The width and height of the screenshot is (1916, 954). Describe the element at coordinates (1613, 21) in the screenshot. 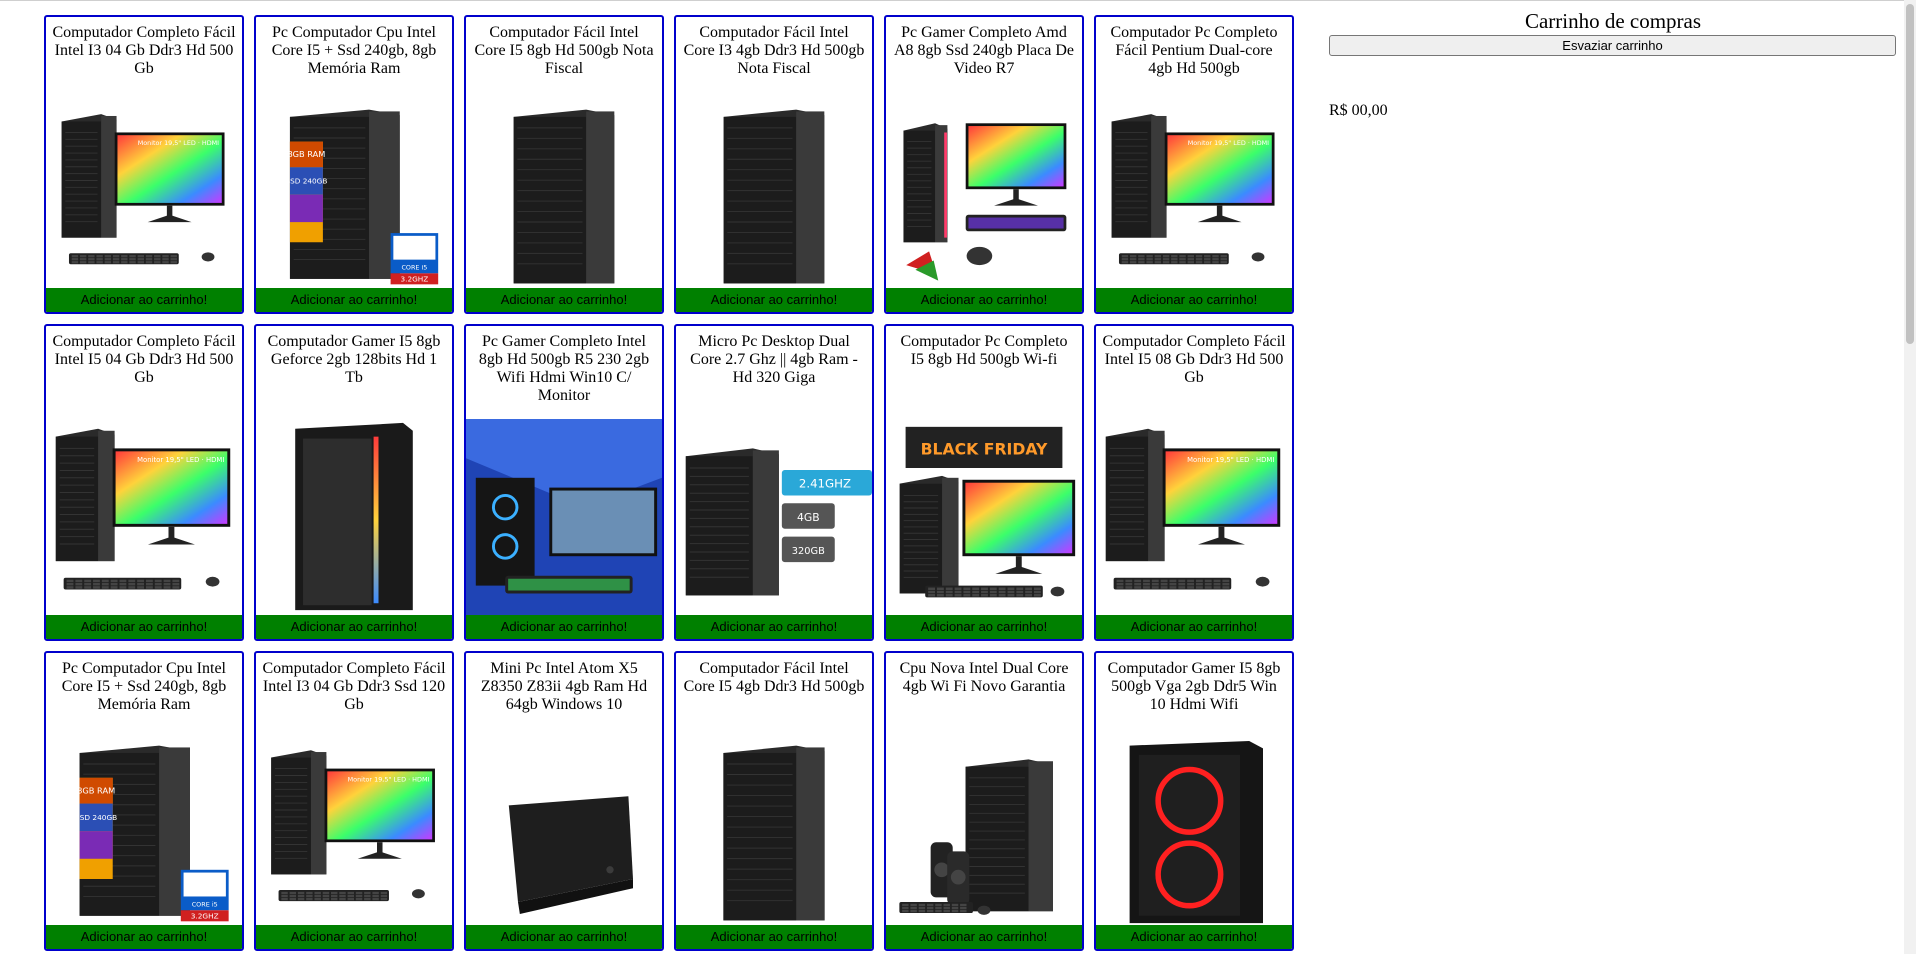

I see `cart-title: Carrinho de compras` at that location.